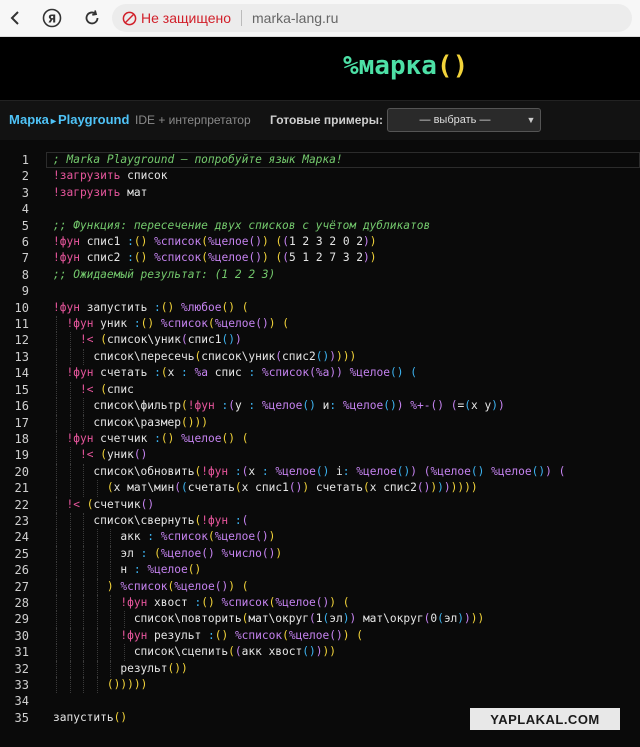 This screenshot has width=640, height=747. I want to click on code-line: !фун результ :() %список(%целое()) (, so click(346, 636).